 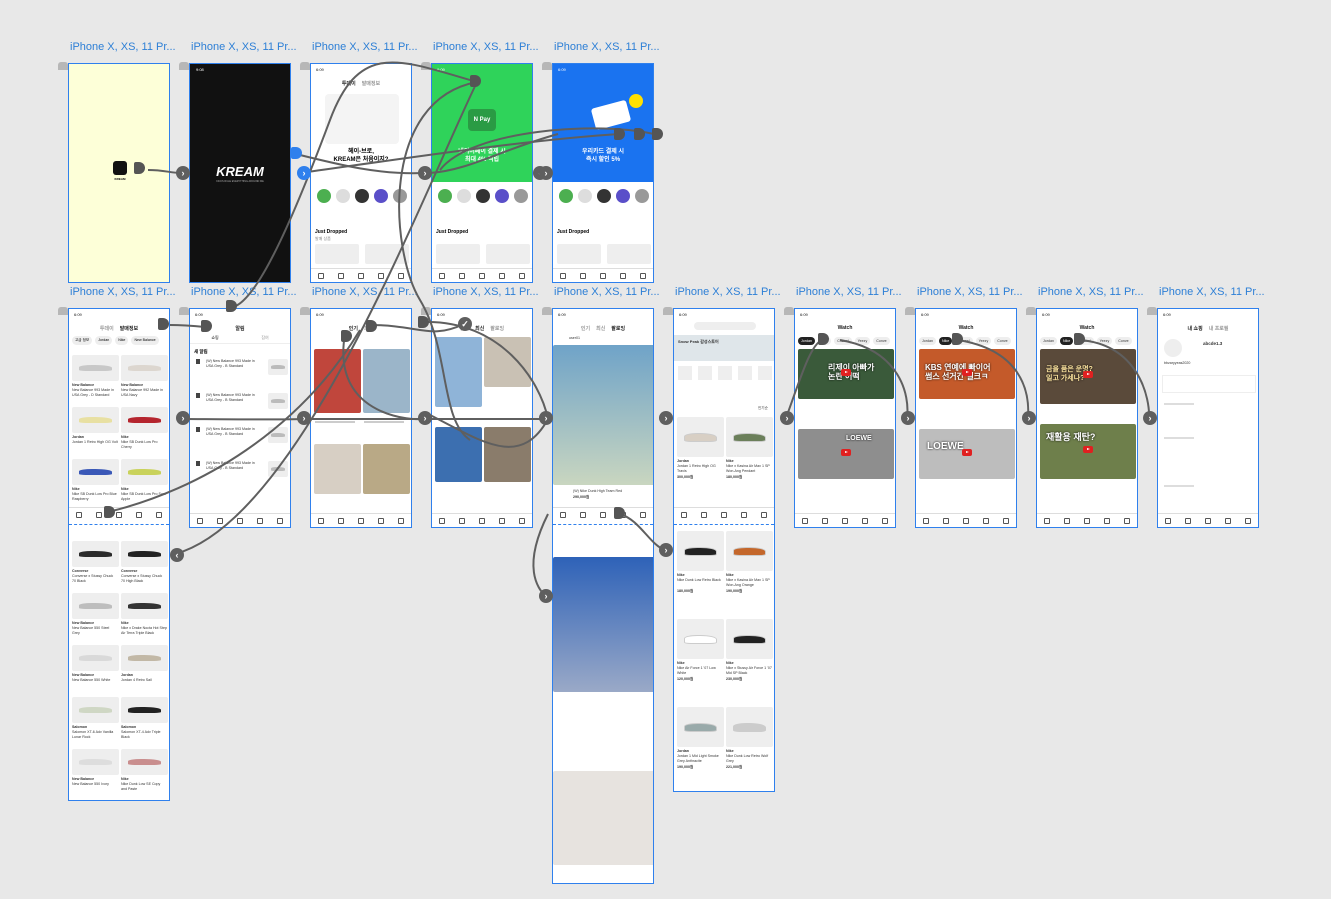 What do you see at coordinates (264, 338) in the screenshot?
I see `tab-participate: 참여` at bounding box center [264, 338].